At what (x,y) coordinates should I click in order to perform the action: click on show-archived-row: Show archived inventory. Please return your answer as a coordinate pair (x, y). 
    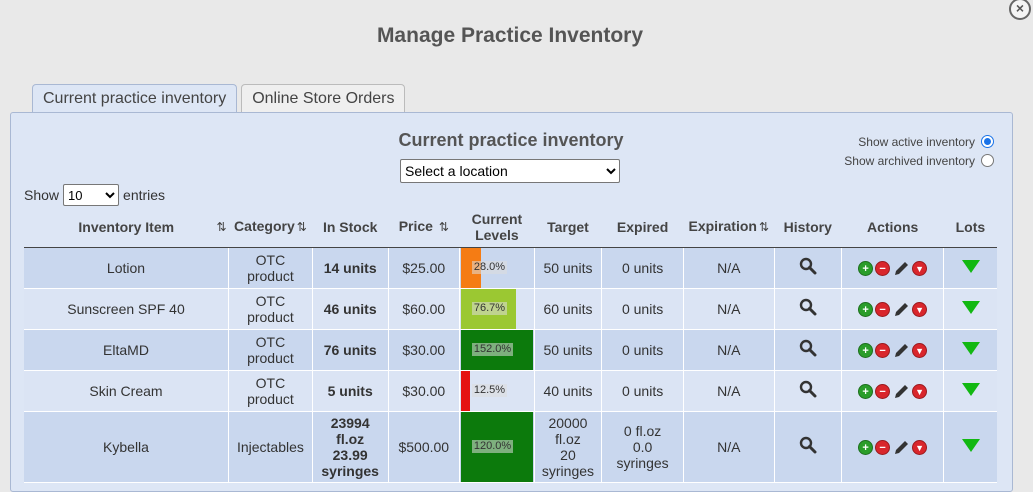
    Looking at the image, I should click on (919, 160).